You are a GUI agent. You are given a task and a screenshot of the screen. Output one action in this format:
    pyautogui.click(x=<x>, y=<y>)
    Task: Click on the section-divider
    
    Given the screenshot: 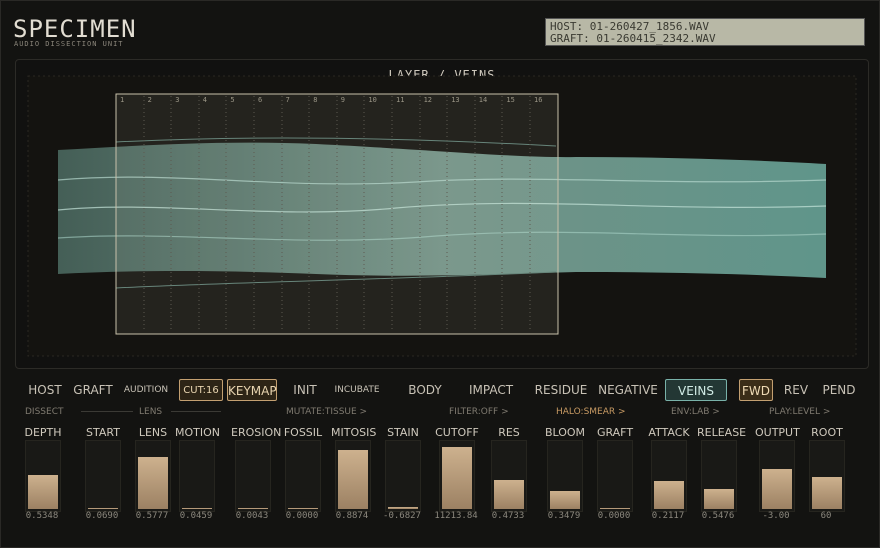 What is the action you would take?
    pyautogui.click(x=196, y=411)
    